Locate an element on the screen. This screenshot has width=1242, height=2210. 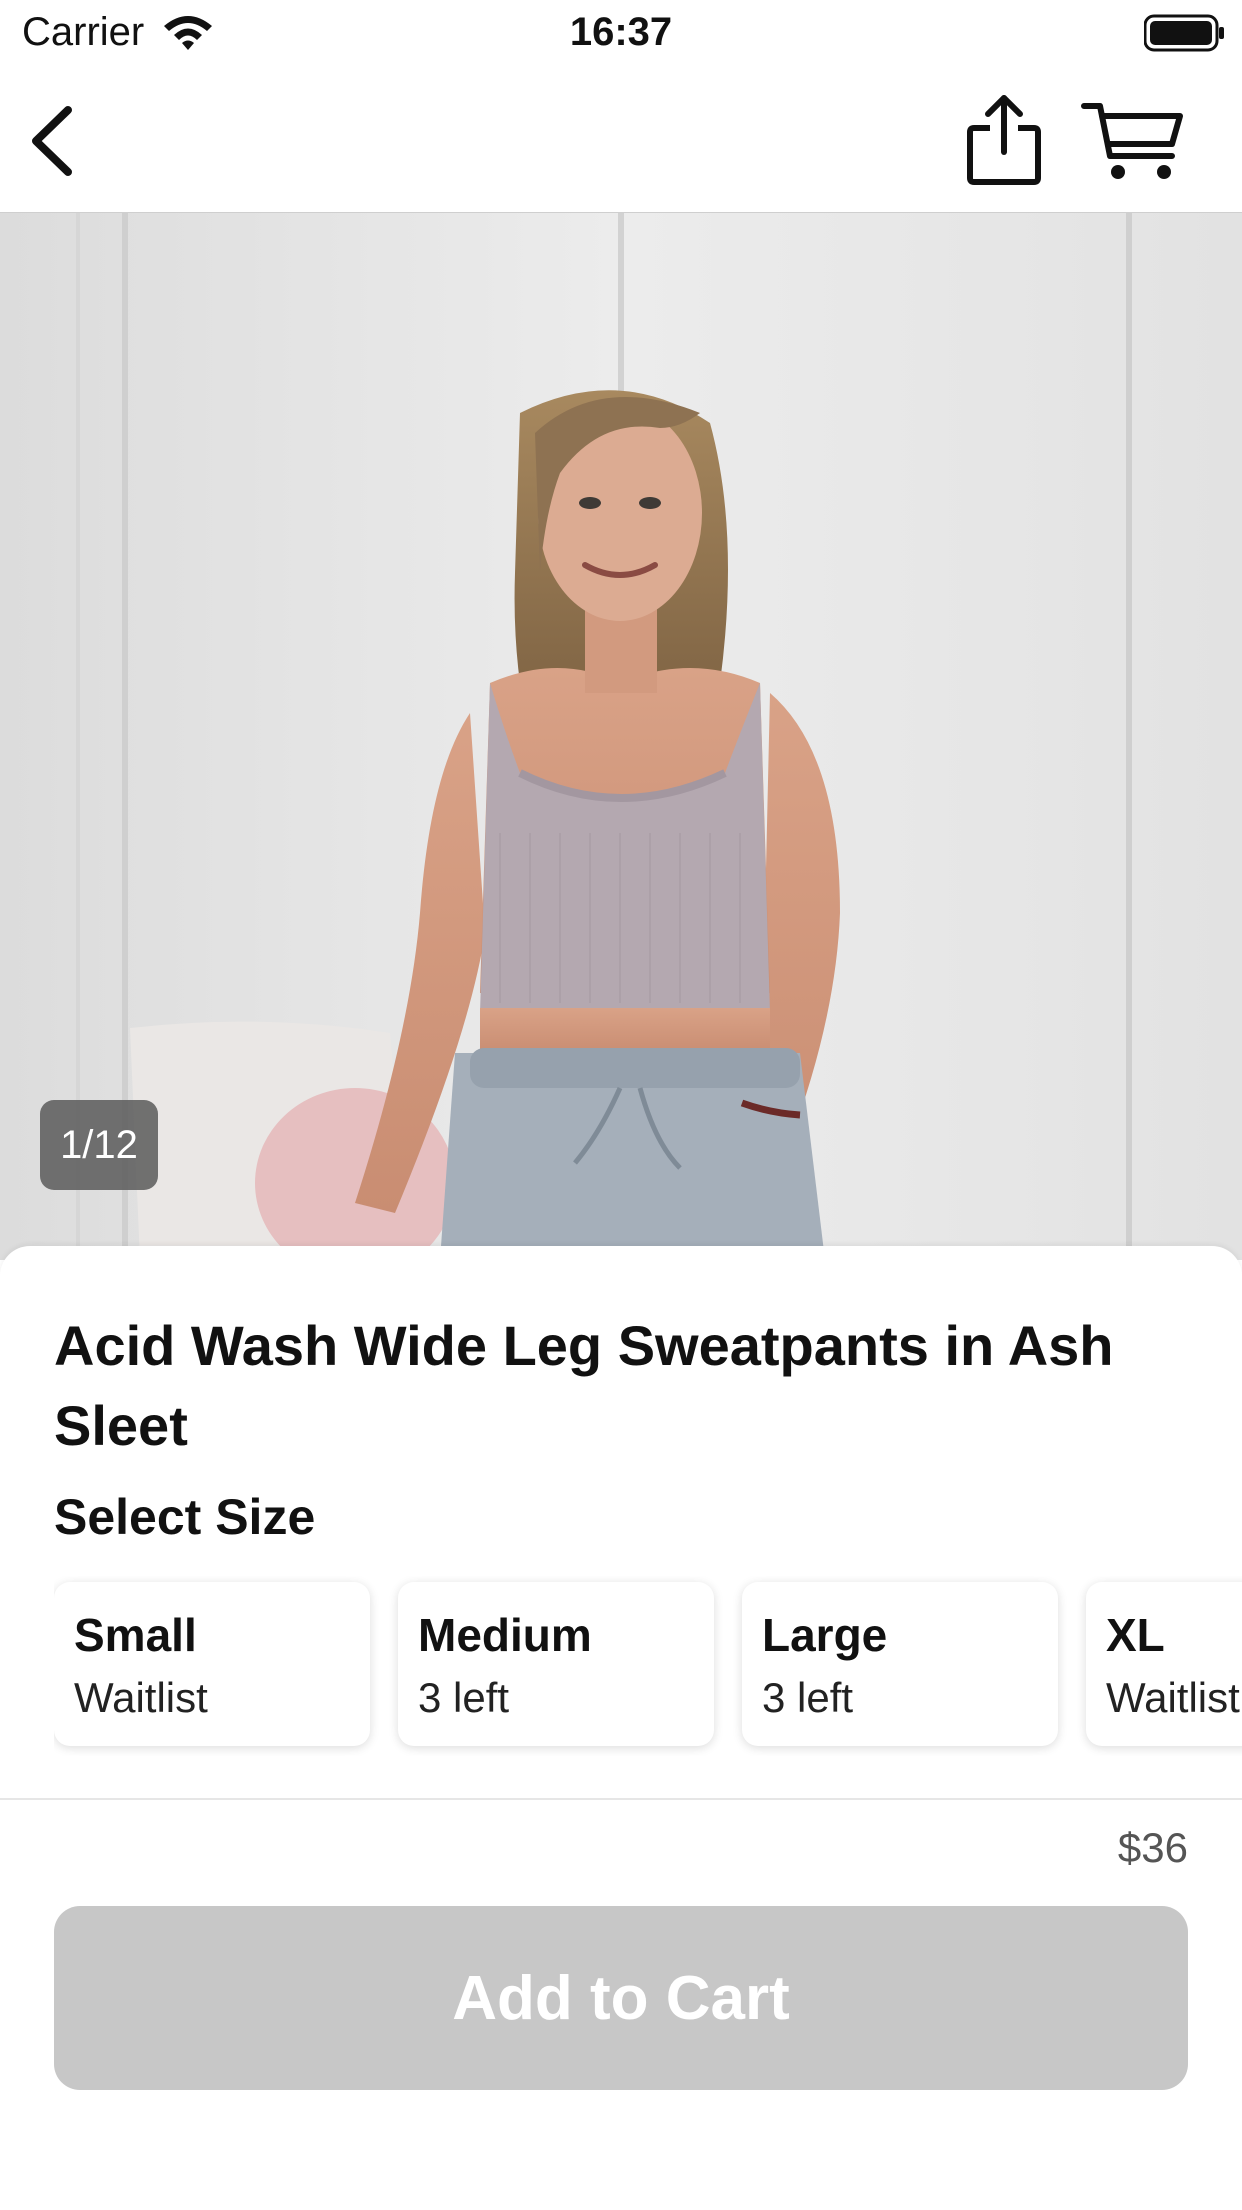
nav-bar is located at coordinates (621, 140).